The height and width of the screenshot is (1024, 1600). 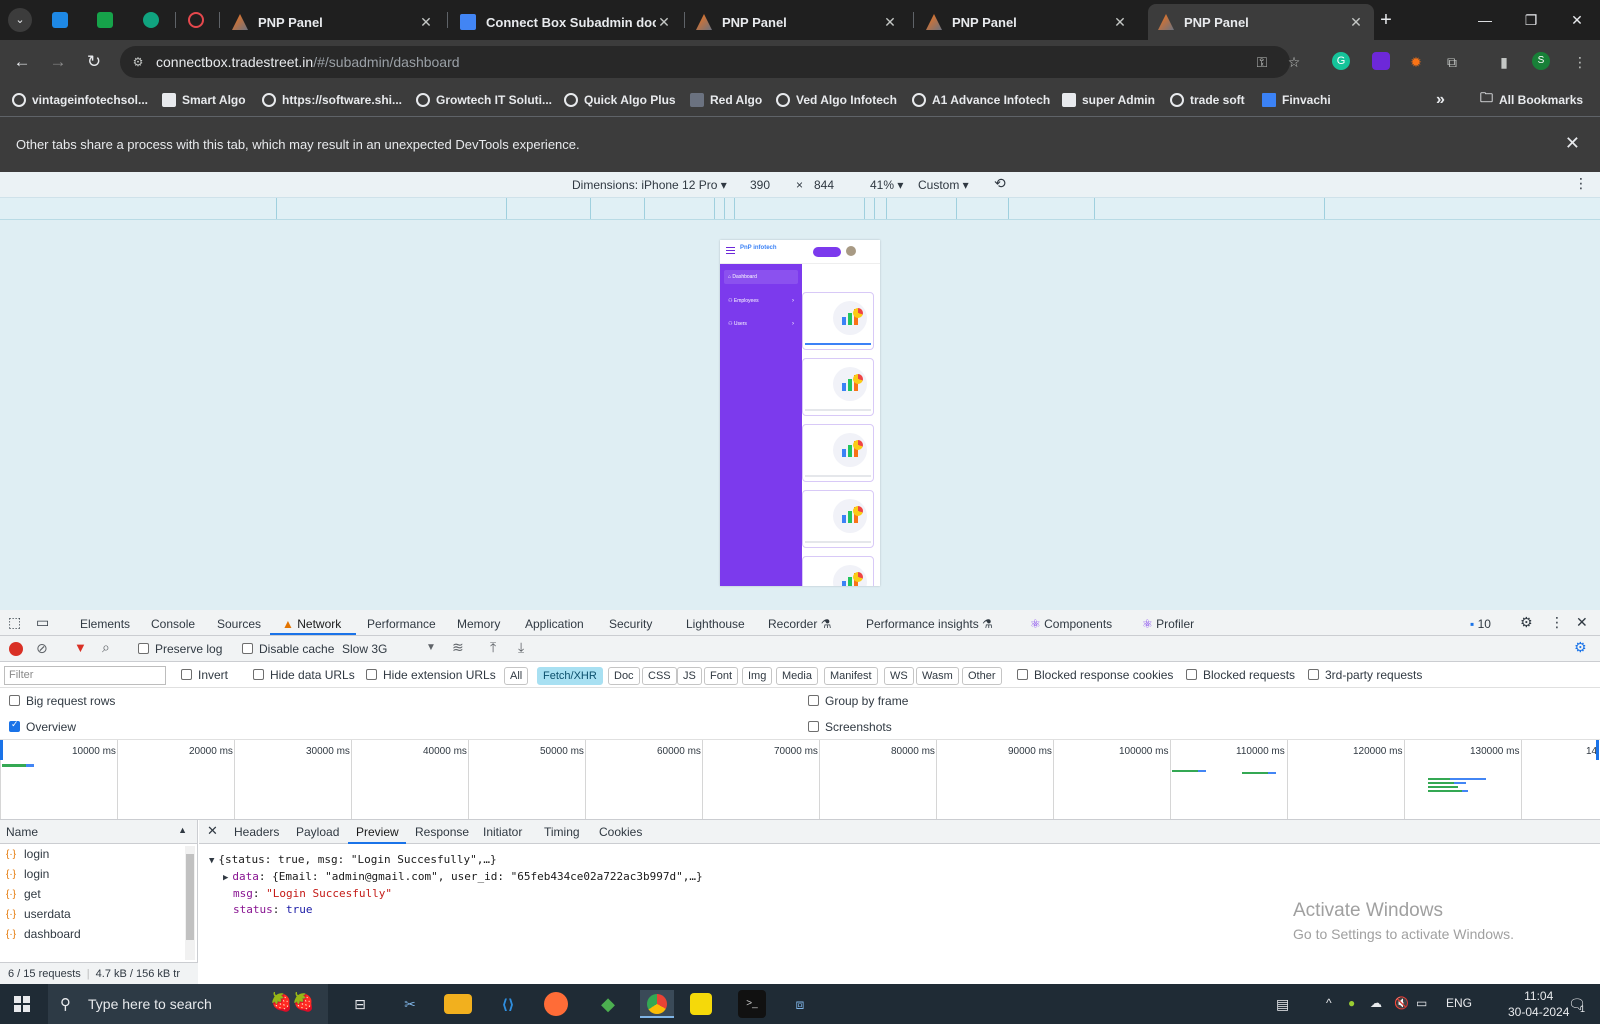 I want to click on devtools-settings-icon: ⚙, so click(x=1526, y=622).